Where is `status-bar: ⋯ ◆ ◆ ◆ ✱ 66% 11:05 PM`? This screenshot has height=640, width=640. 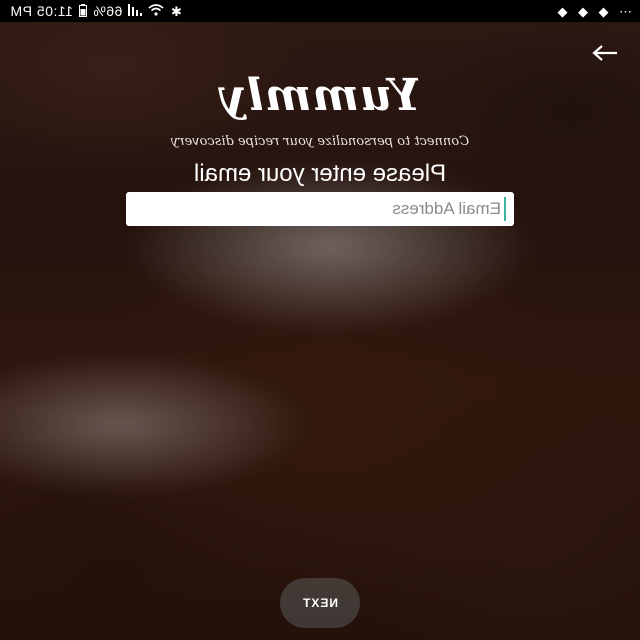
status-bar: ⋯ ◆ ◆ ◆ ✱ 66% 11:05 PM is located at coordinates (320, 11).